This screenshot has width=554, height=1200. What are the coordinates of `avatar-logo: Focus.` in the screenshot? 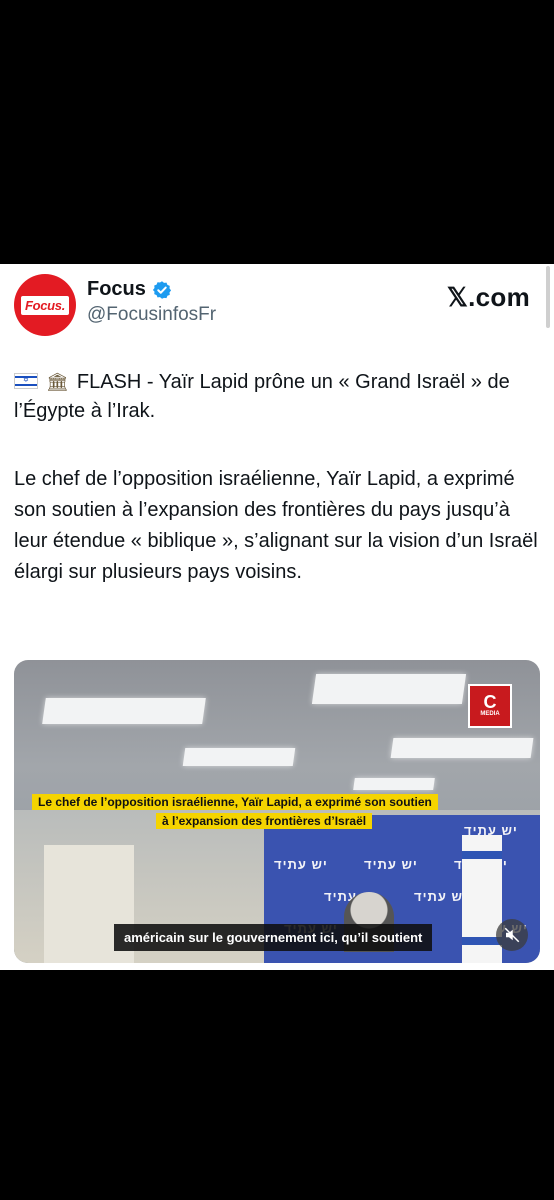 It's located at (45, 305).